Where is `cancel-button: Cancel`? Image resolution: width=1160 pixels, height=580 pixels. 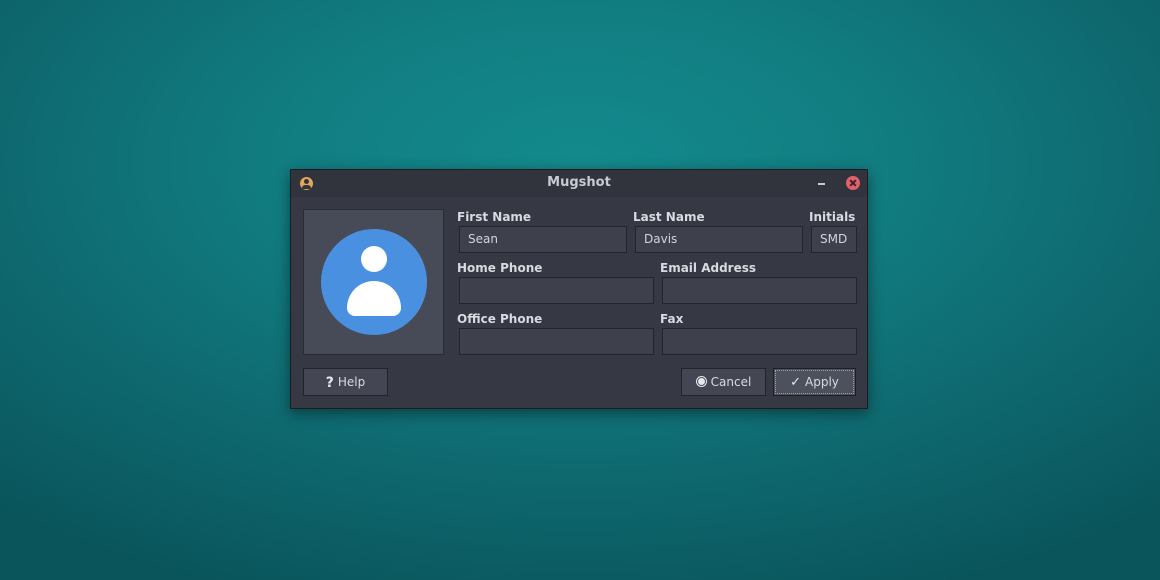
cancel-button: Cancel is located at coordinates (723, 382).